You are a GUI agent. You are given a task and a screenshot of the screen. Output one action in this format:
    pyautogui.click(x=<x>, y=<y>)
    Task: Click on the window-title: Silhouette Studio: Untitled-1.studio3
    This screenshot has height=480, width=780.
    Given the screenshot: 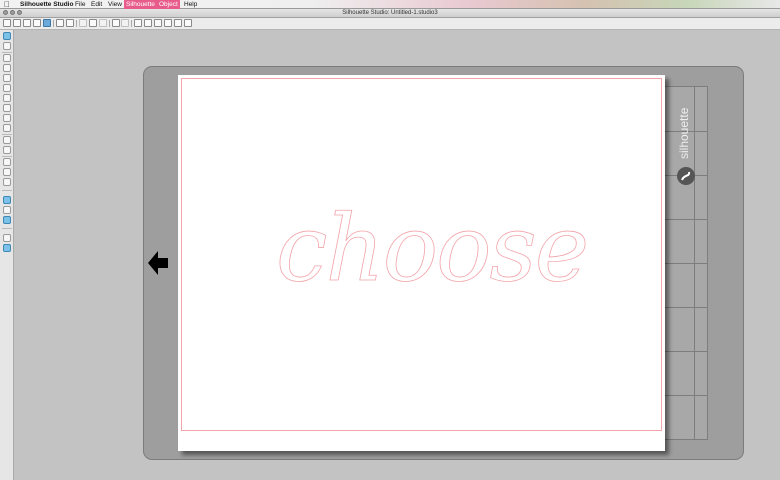 What is the action you would take?
    pyautogui.click(x=390, y=13)
    